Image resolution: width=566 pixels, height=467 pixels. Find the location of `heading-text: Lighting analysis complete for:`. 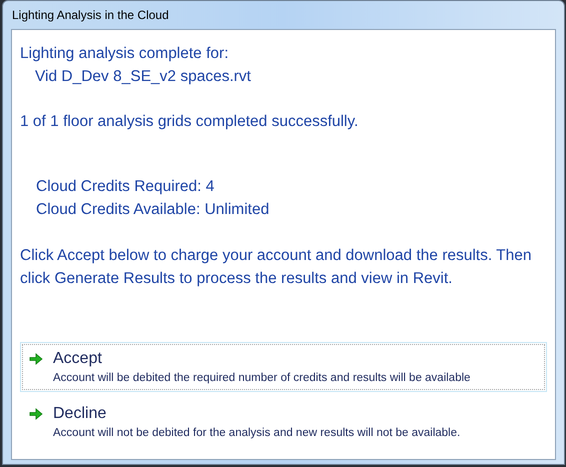

heading-text: Lighting analysis complete for: is located at coordinates (124, 54).